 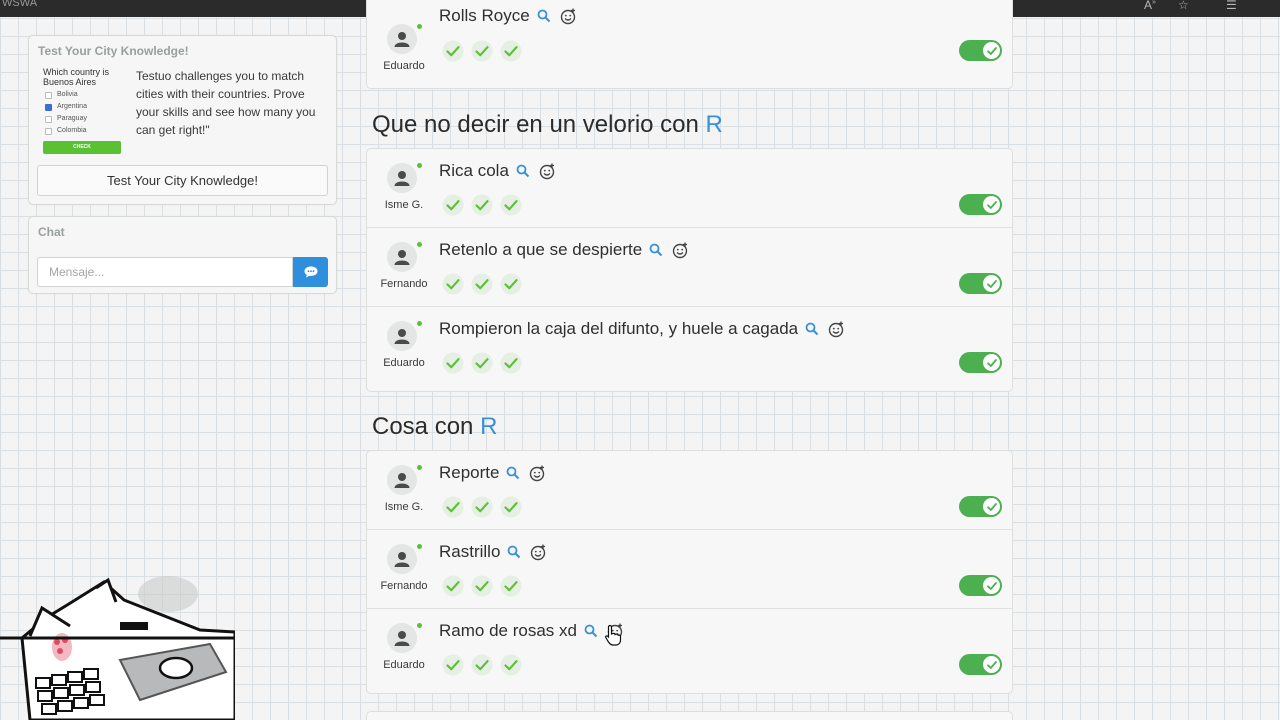 I want to click on test-city-knowledge-button: Test Your City Knowledge!, so click(x=182, y=180).